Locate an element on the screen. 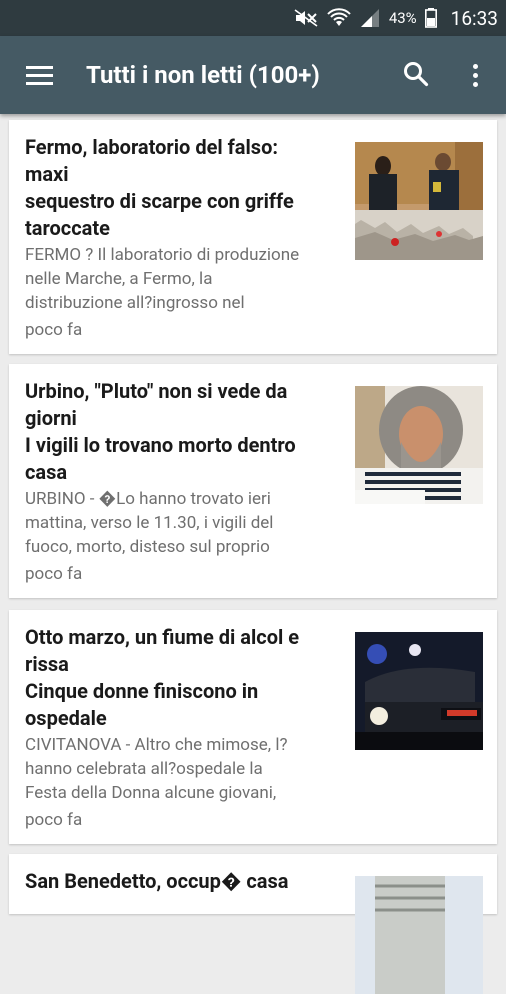  battery-icon is located at coordinates (430, 18).